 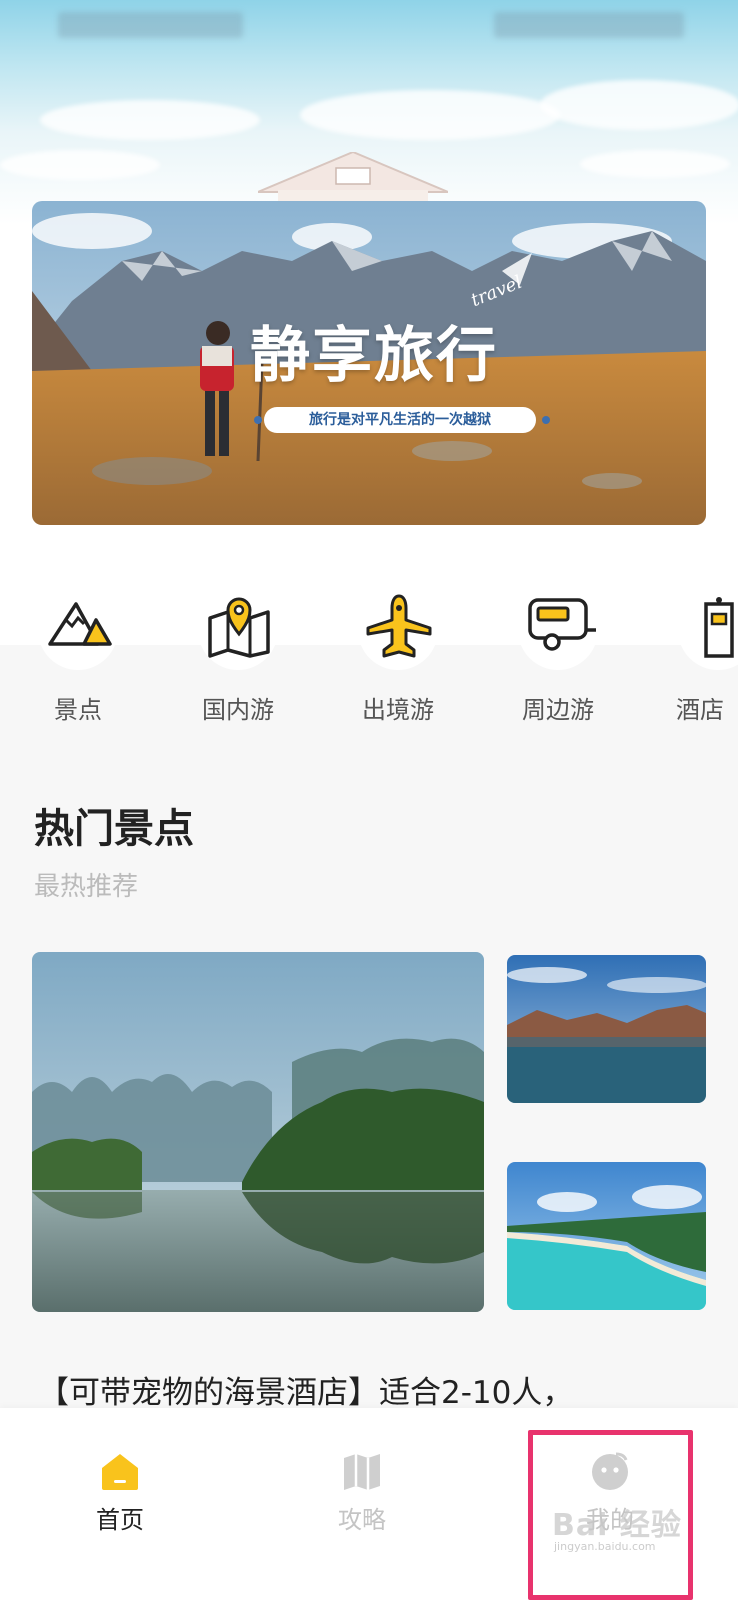 What do you see at coordinates (78, 710) in the screenshot?
I see `category-label: 景点` at bounding box center [78, 710].